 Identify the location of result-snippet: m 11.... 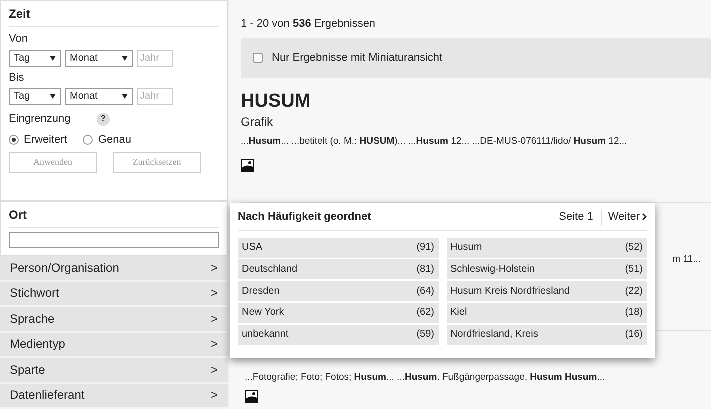
(687, 260).